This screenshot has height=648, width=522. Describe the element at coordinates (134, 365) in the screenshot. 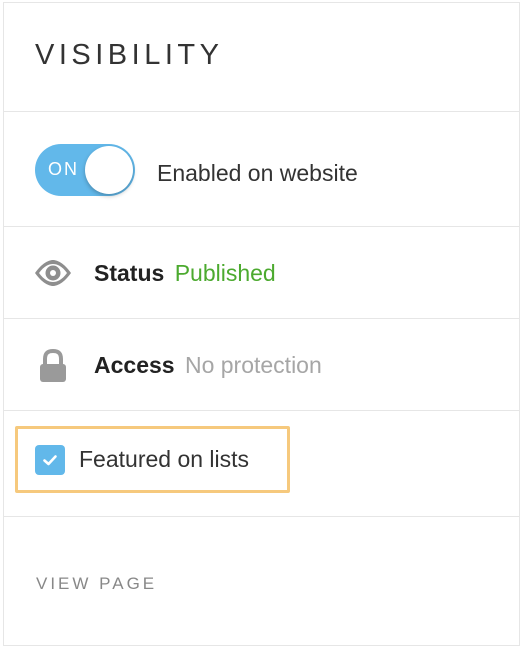

I see `access-label: Access` at that location.